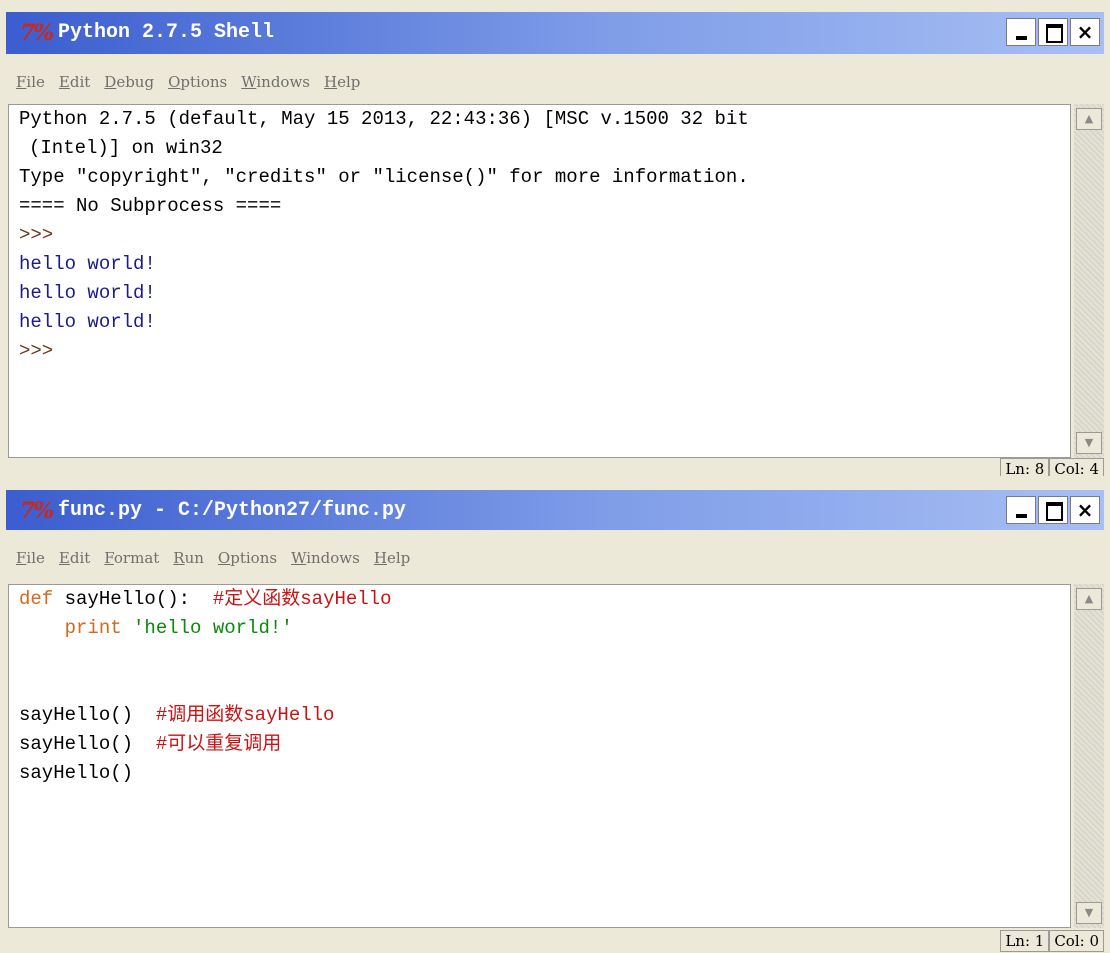 Image resolution: width=1110 pixels, height=953 pixels. What do you see at coordinates (133, 599) in the screenshot?
I see `code-token: sayHello():` at bounding box center [133, 599].